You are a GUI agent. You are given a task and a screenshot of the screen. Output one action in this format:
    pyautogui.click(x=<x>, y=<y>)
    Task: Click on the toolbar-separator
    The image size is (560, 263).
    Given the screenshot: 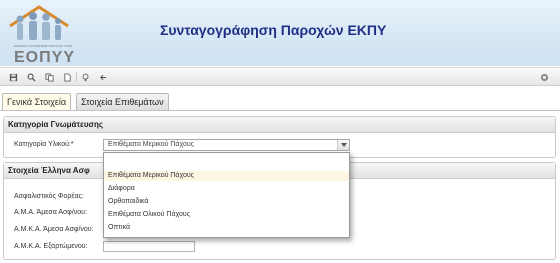 What is the action you would take?
    pyautogui.click(x=76, y=77)
    